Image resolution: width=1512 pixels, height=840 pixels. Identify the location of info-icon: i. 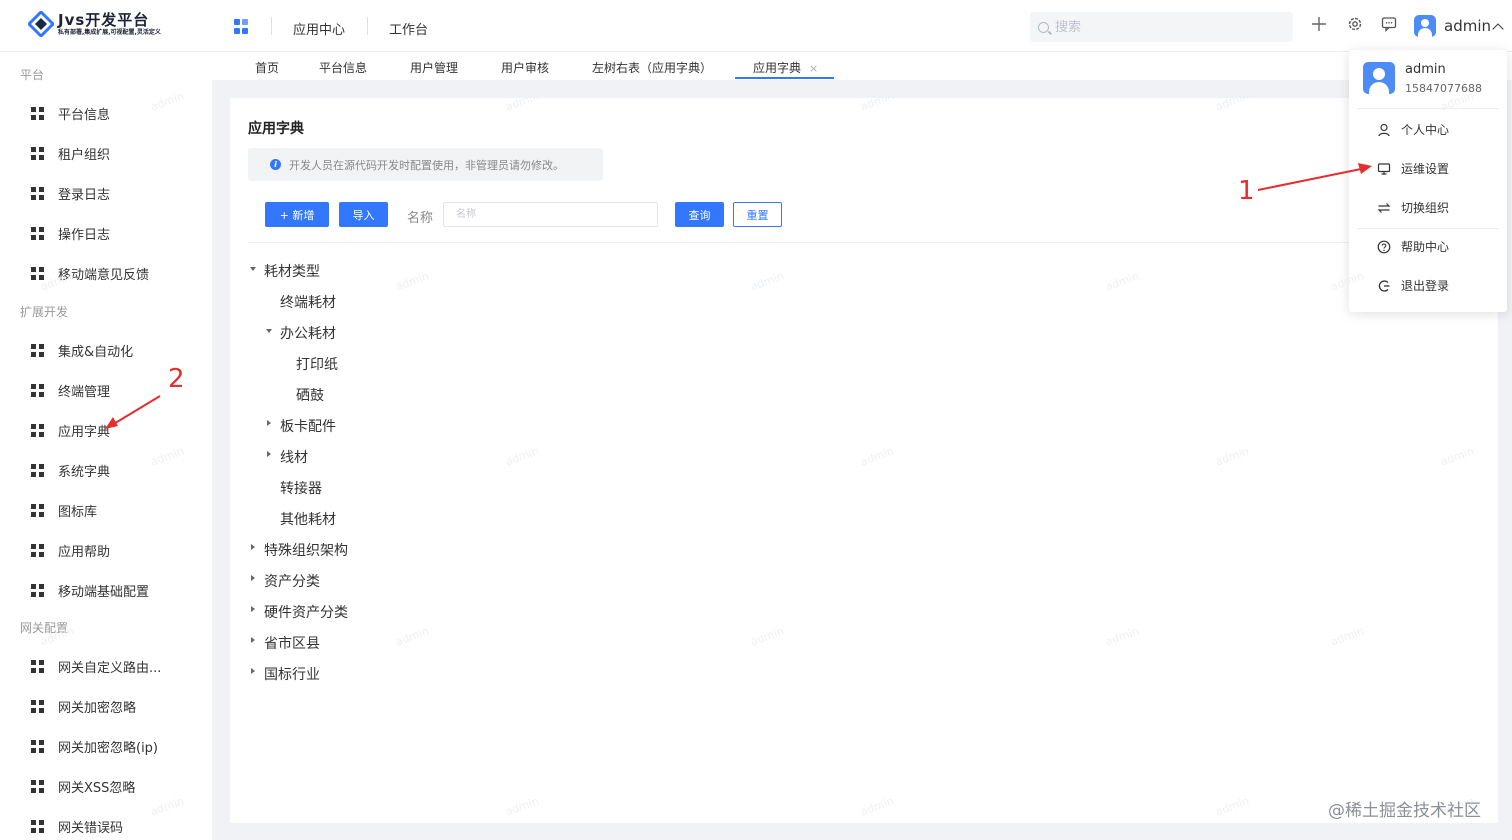
(275, 164).